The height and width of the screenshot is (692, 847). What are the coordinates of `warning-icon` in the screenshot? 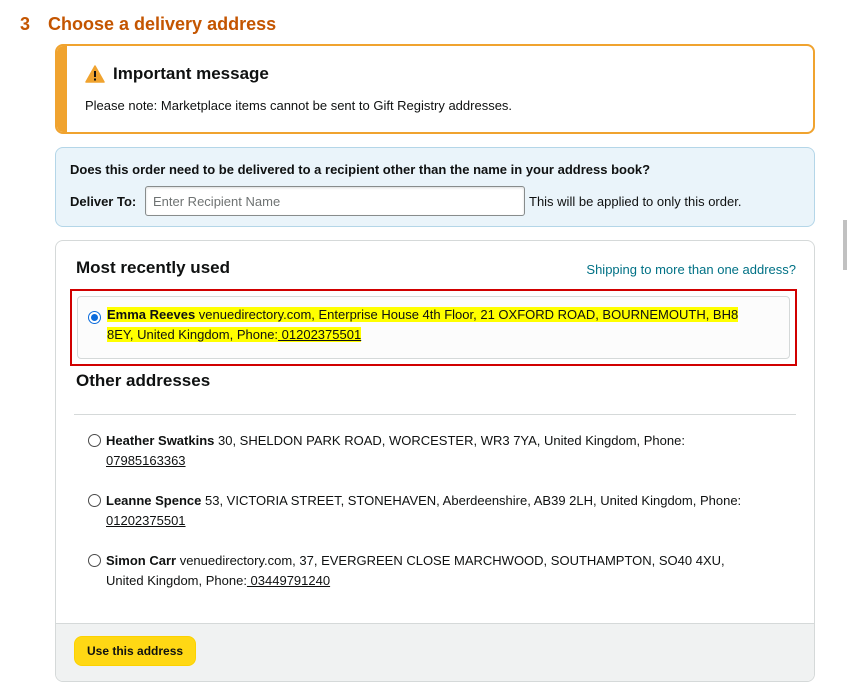 It's located at (95, 74).